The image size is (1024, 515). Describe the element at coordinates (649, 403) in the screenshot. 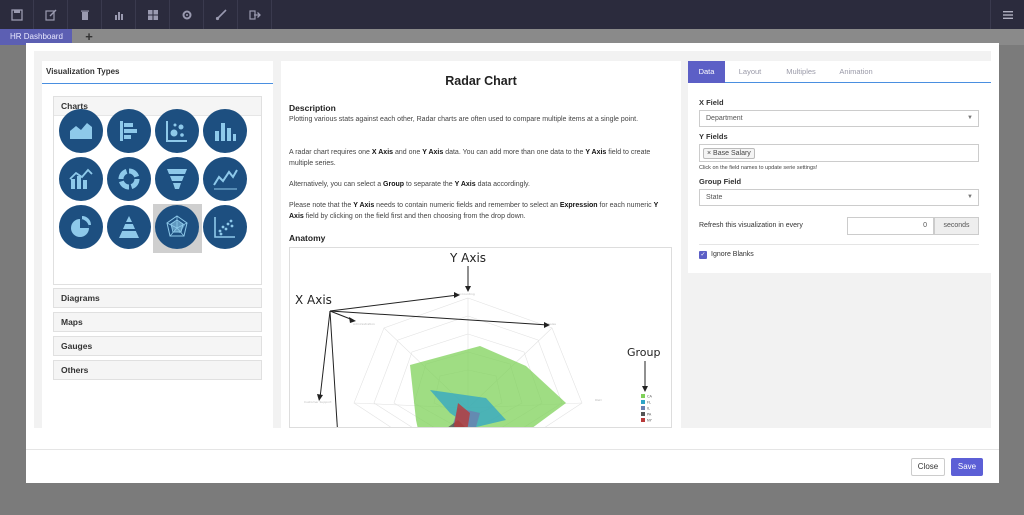

I see `legend-label-fl: FL` at that location.